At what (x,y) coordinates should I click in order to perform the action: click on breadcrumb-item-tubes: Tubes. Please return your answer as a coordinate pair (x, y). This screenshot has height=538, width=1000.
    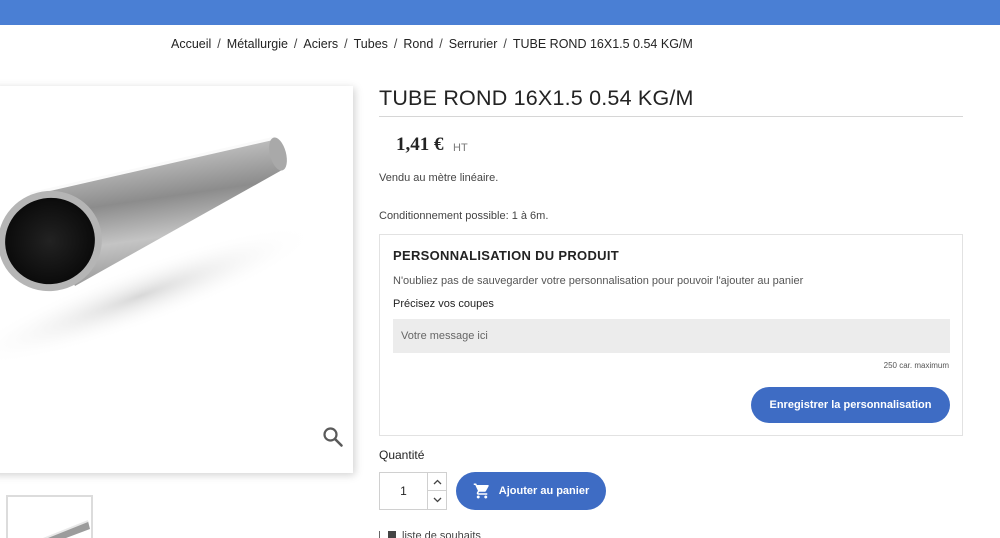
    Looking at the image, I should click on (371, 44).